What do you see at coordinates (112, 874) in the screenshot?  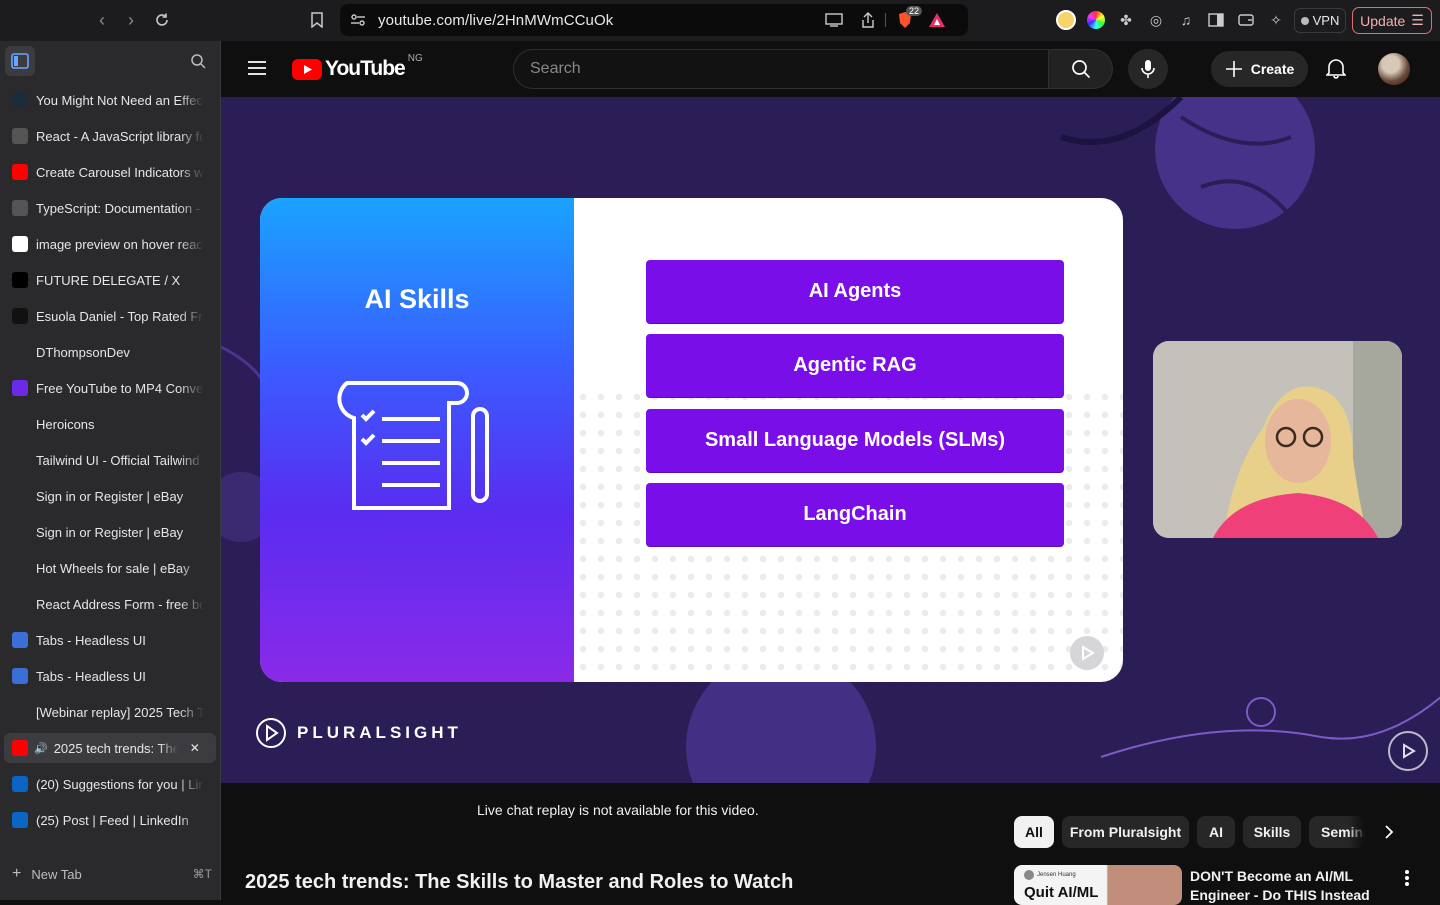 I see `new-tab-button: + New Tab ⌘T` at bounding box center [112, 874].